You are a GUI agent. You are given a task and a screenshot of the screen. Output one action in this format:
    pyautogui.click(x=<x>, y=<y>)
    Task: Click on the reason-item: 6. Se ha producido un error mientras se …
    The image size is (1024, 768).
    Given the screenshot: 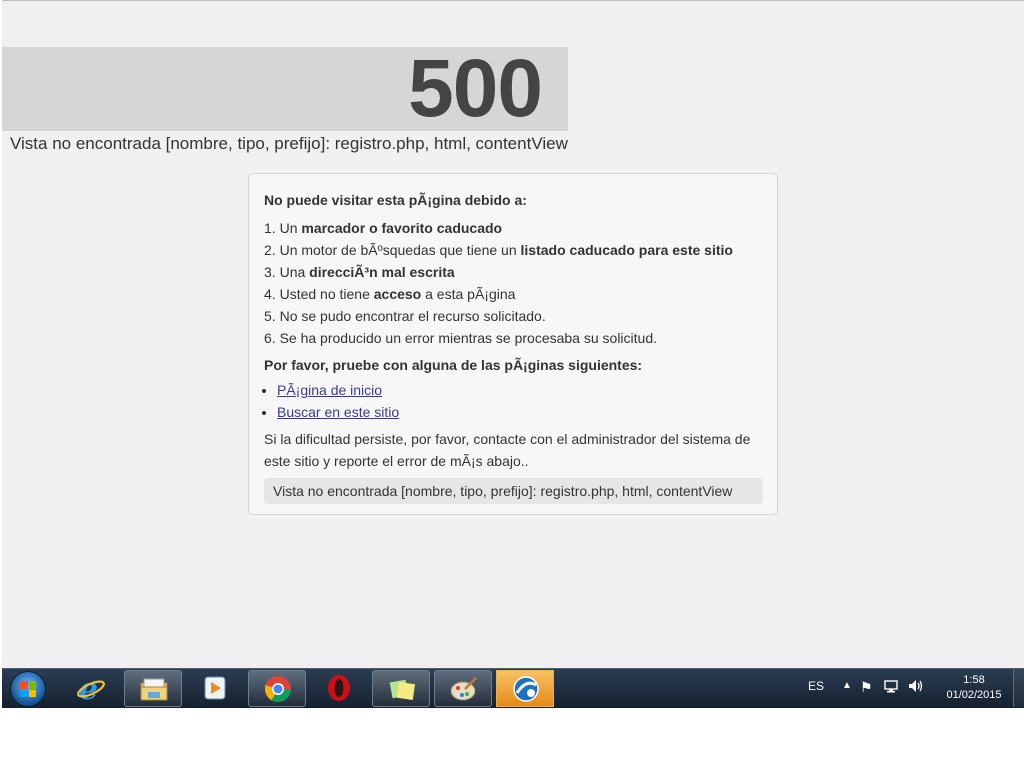 What is the action you would take?
    pyautogui.click(x=513, y=338)
    